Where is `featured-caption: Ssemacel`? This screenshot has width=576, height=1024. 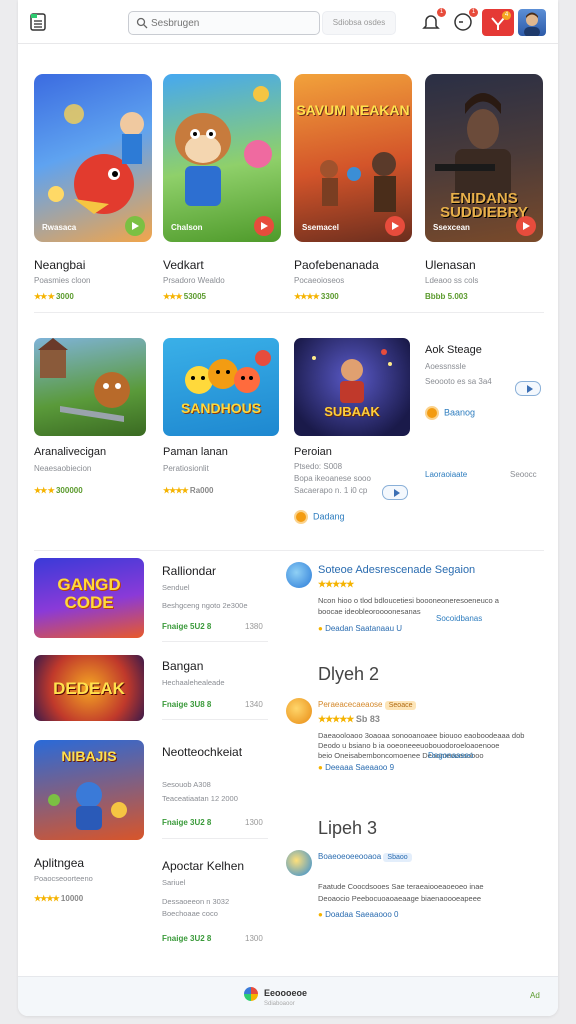
featured-caption: Ssemacel is located at coordinates (320, 227).